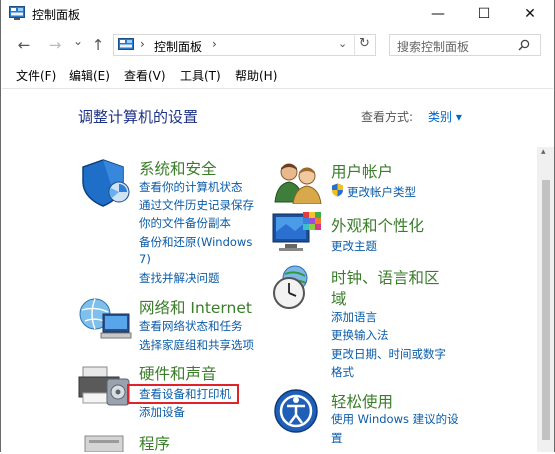 The height and width of the screenshot is (454, 555). I want to click on uac-shield-icon, so click(337, 190).